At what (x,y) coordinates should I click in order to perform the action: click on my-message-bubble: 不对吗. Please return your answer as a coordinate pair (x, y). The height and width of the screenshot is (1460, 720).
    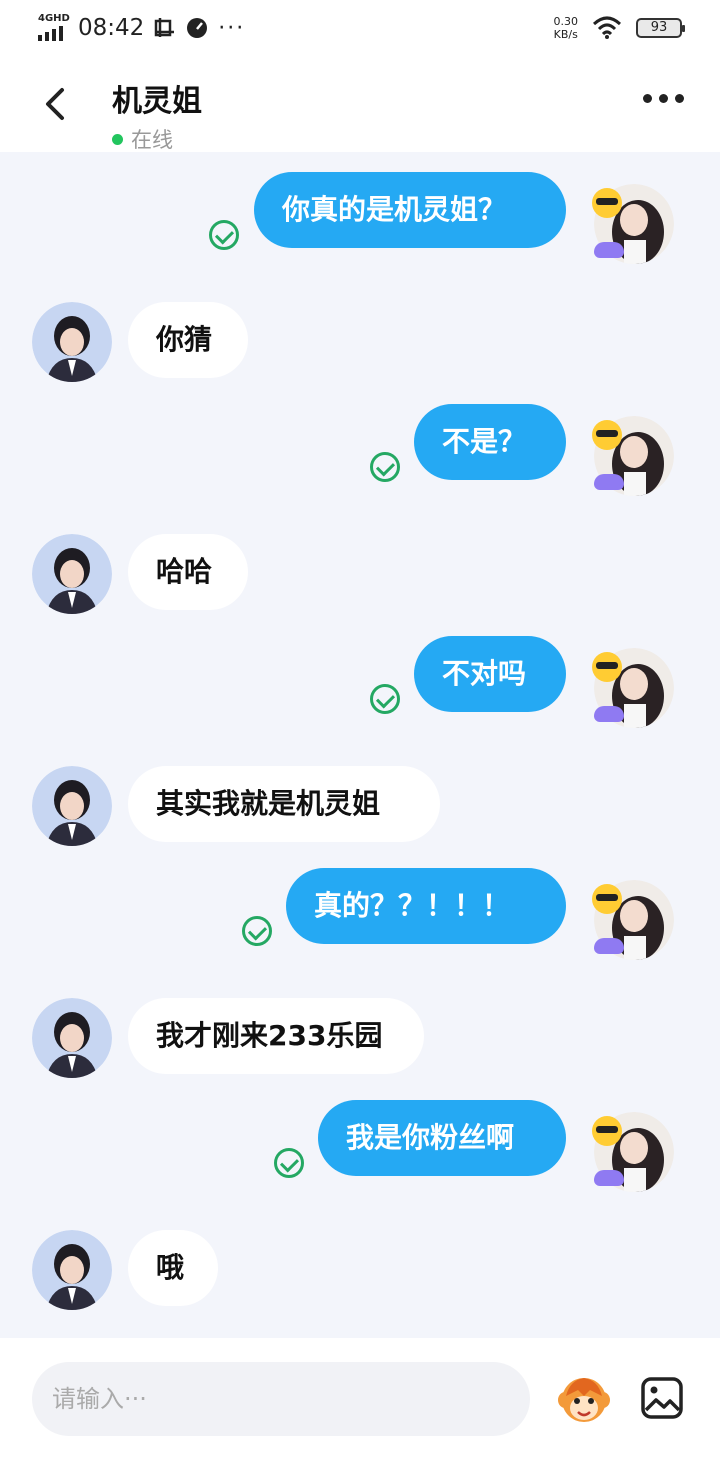
    Looking at the image, I should click on (490, 674).